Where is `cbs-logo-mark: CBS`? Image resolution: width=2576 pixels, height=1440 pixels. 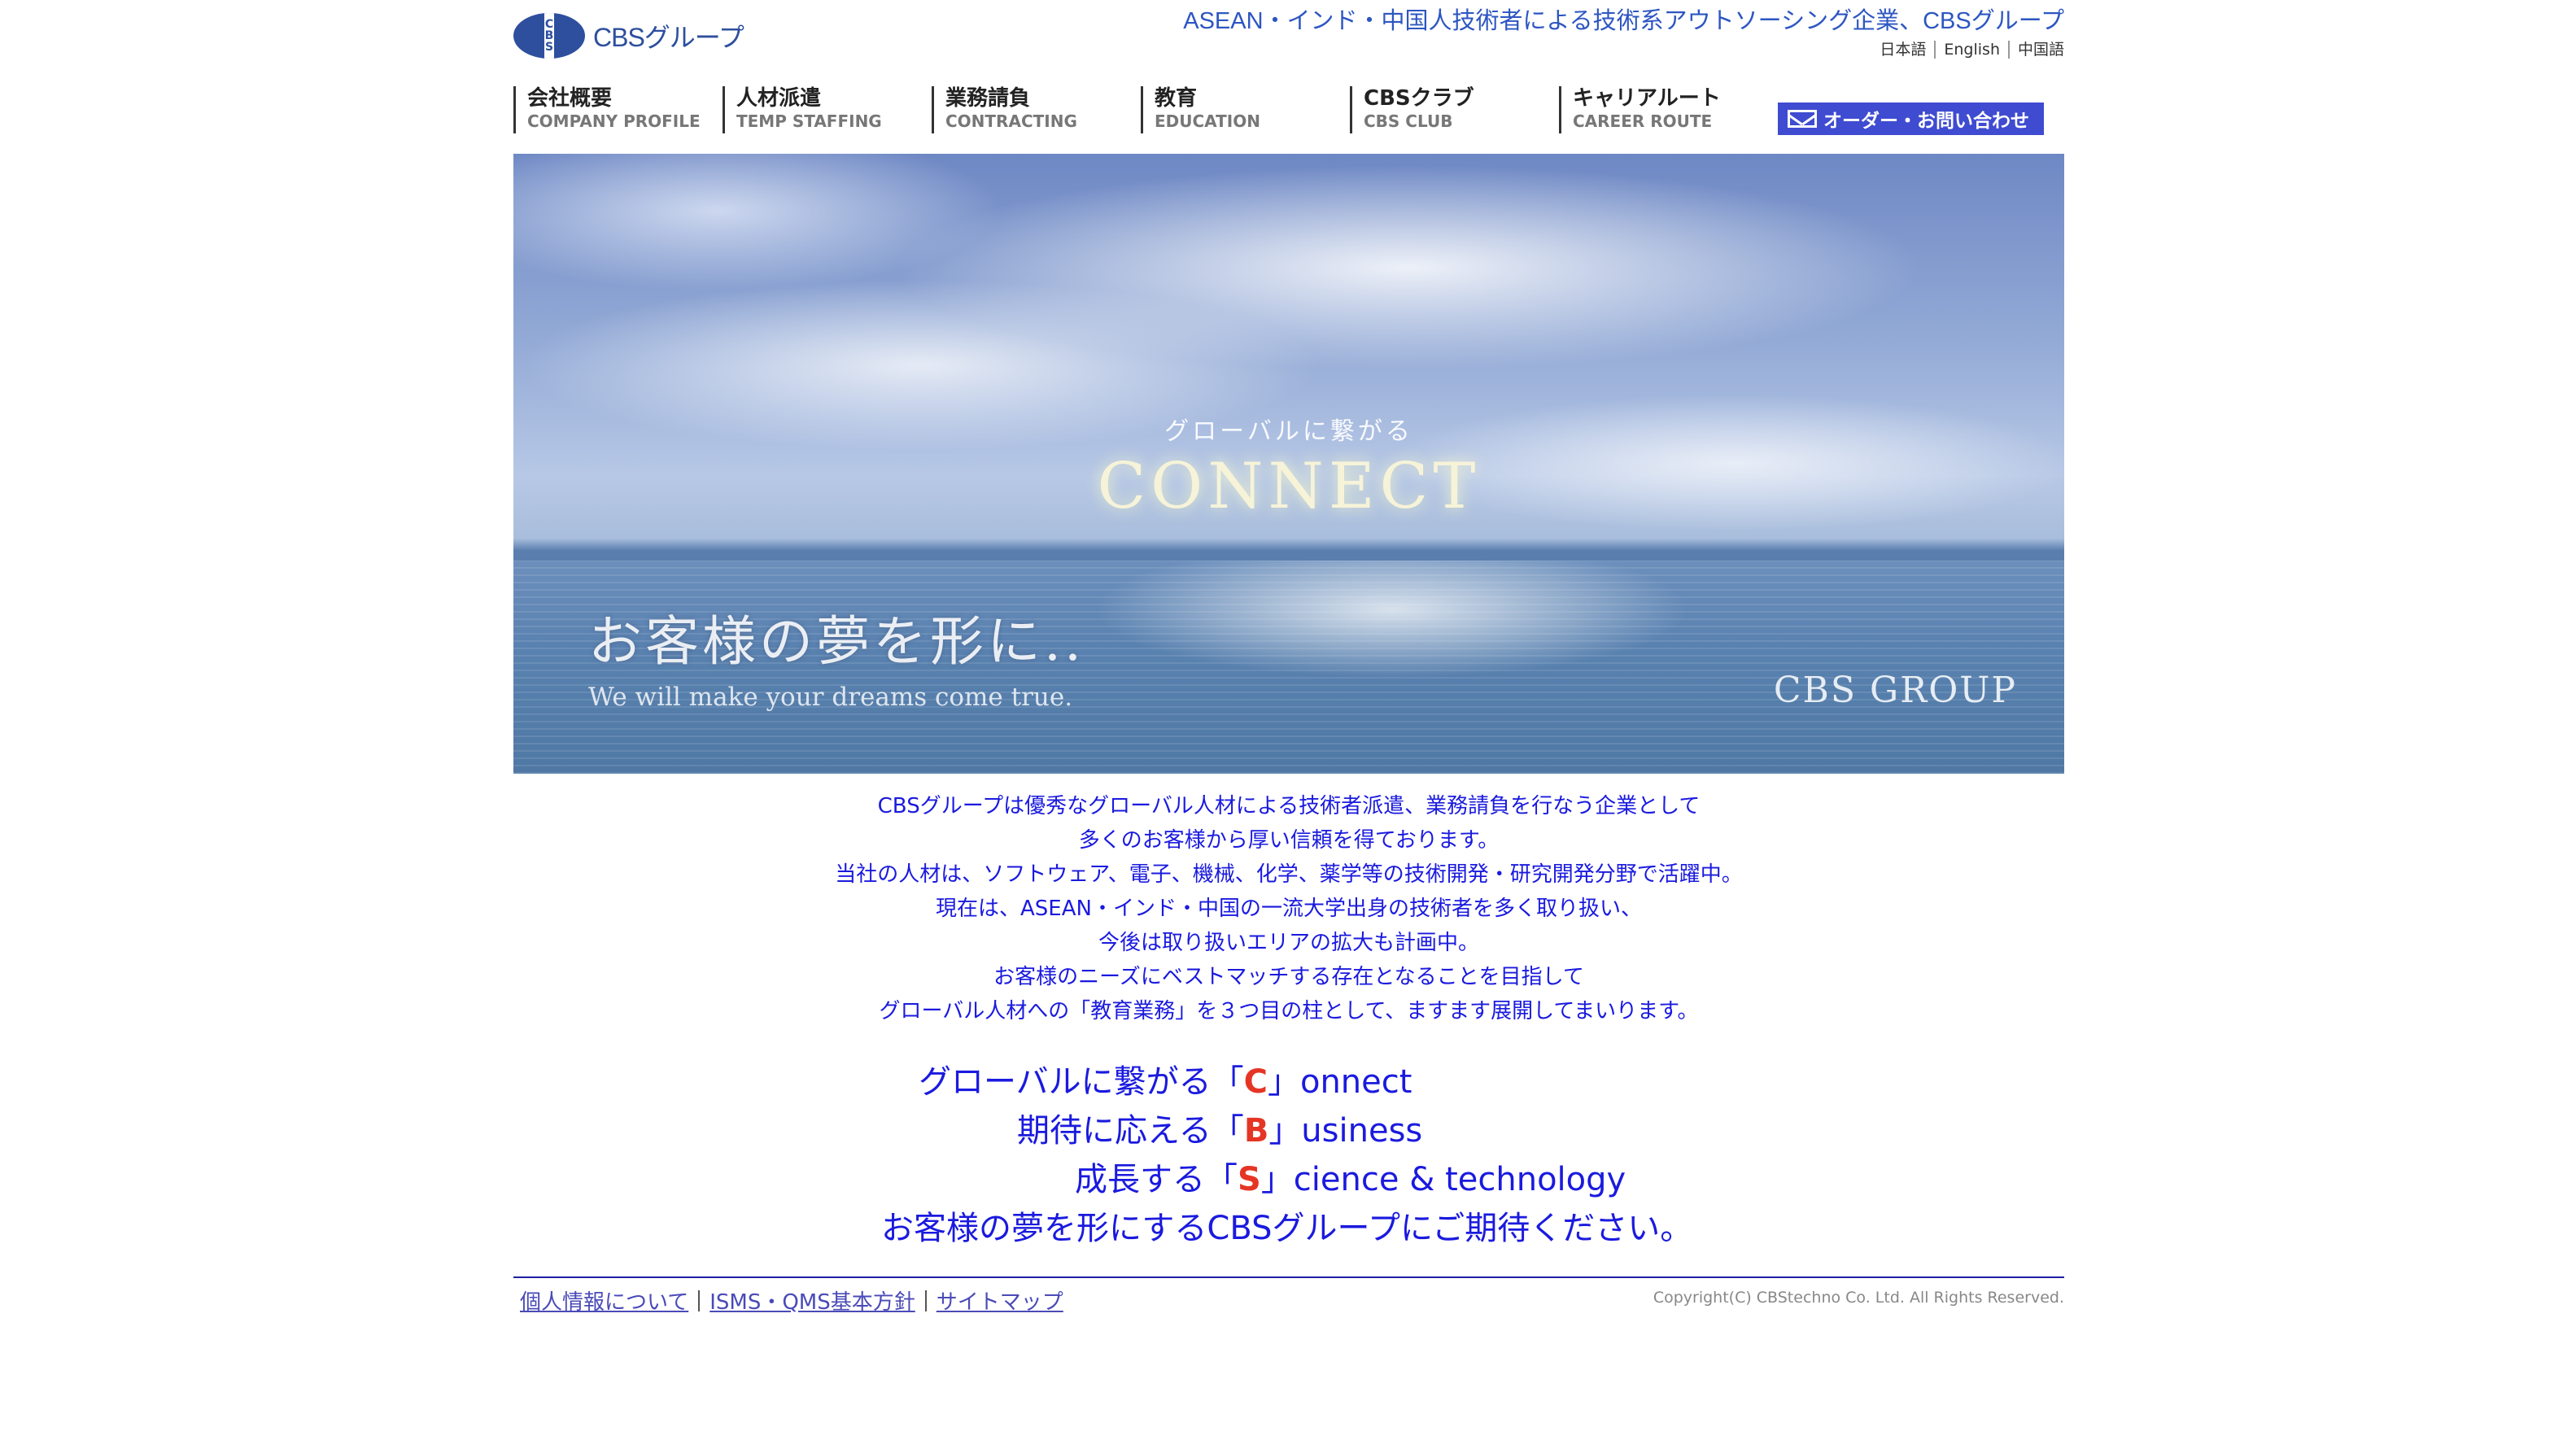 cbs-logo-mark: CBS is located at coordinates (549, 36).